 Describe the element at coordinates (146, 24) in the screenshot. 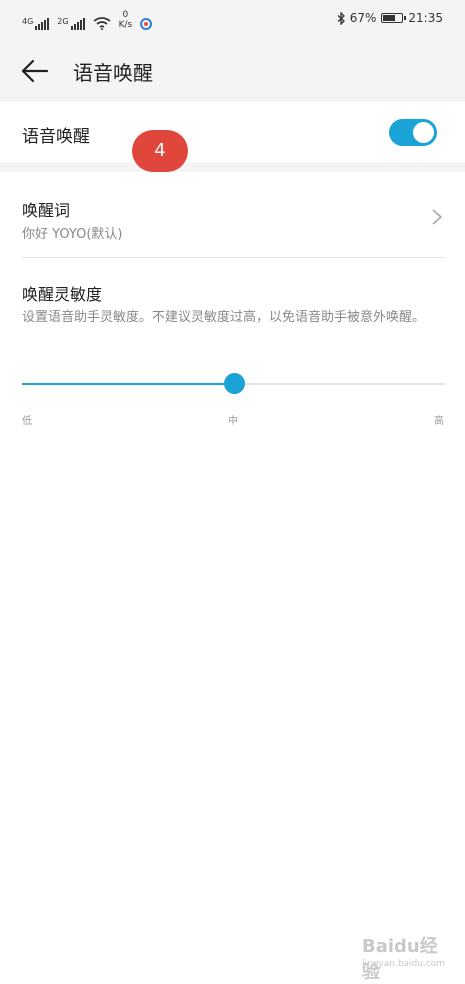

I see `app-notification-icon` at that location.